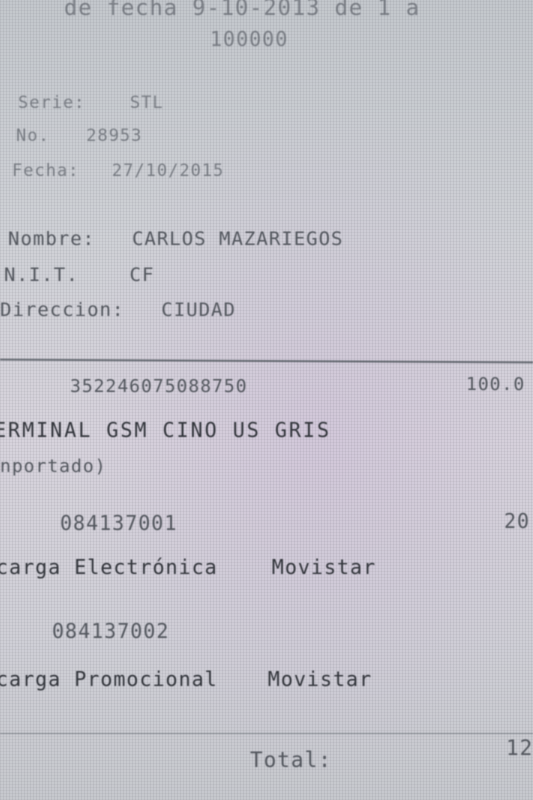 The width and height of the screenshot is (533, 800). I want to click on item-1-note: nportado), so click(53, 466).